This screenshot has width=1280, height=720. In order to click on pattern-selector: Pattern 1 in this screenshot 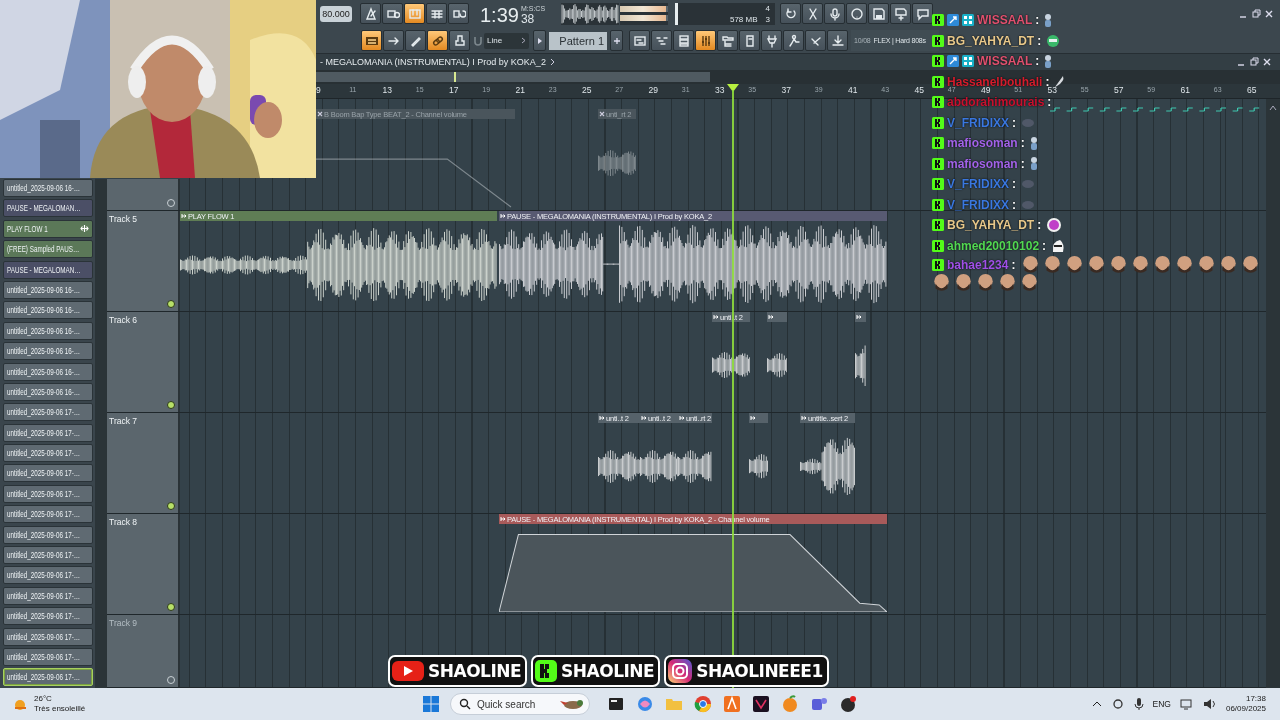, I will do `click(578, 40)`.